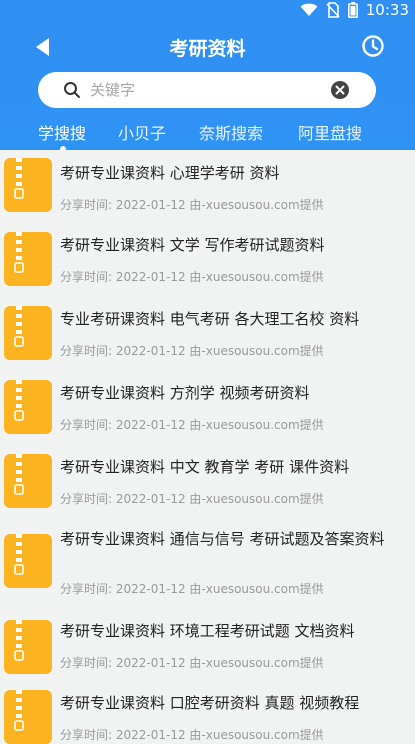 The width and height of the screenshot is (415, 744). I want to click on search-box, so click(207, 90).